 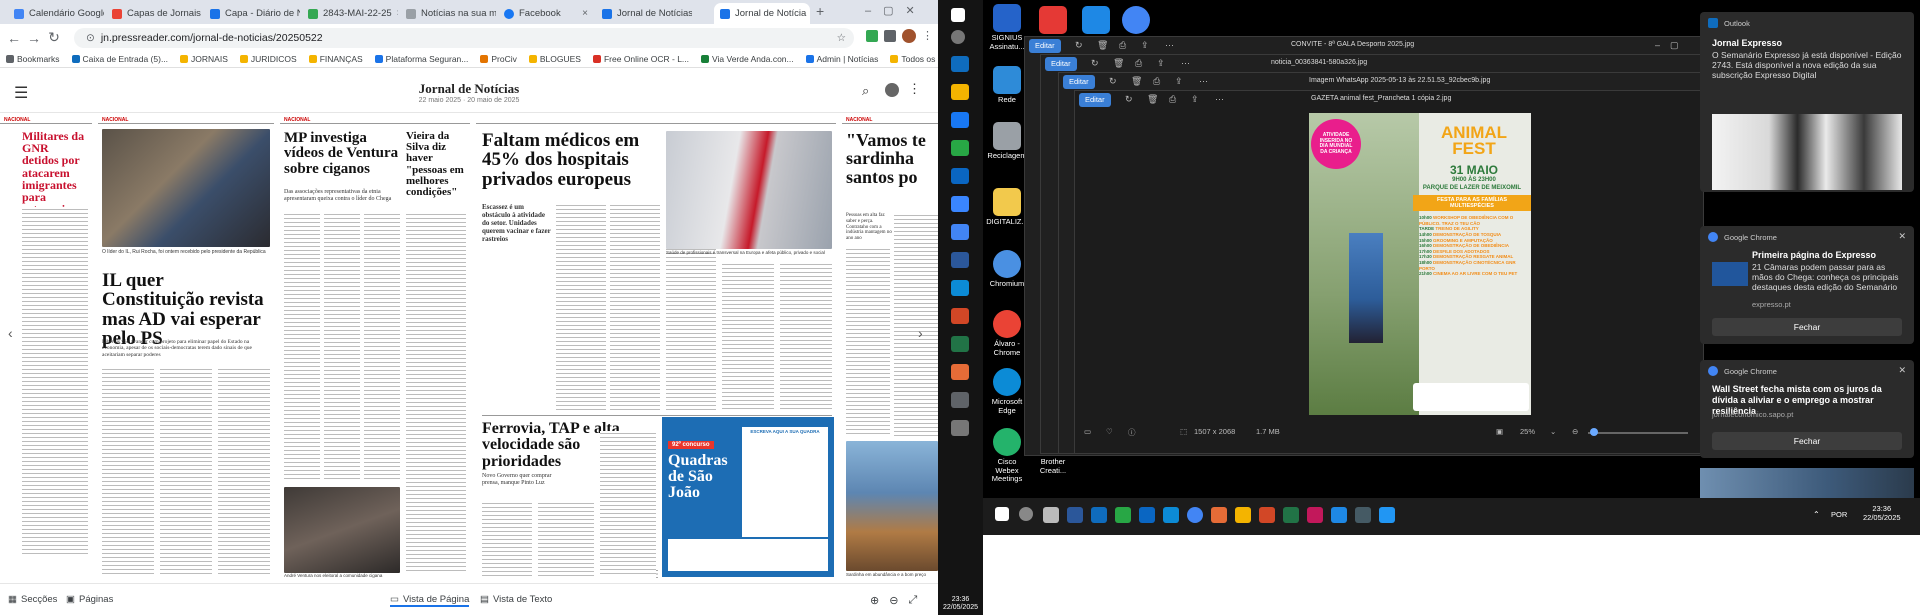 I want to click on avatar, so click(x=909, y=36).